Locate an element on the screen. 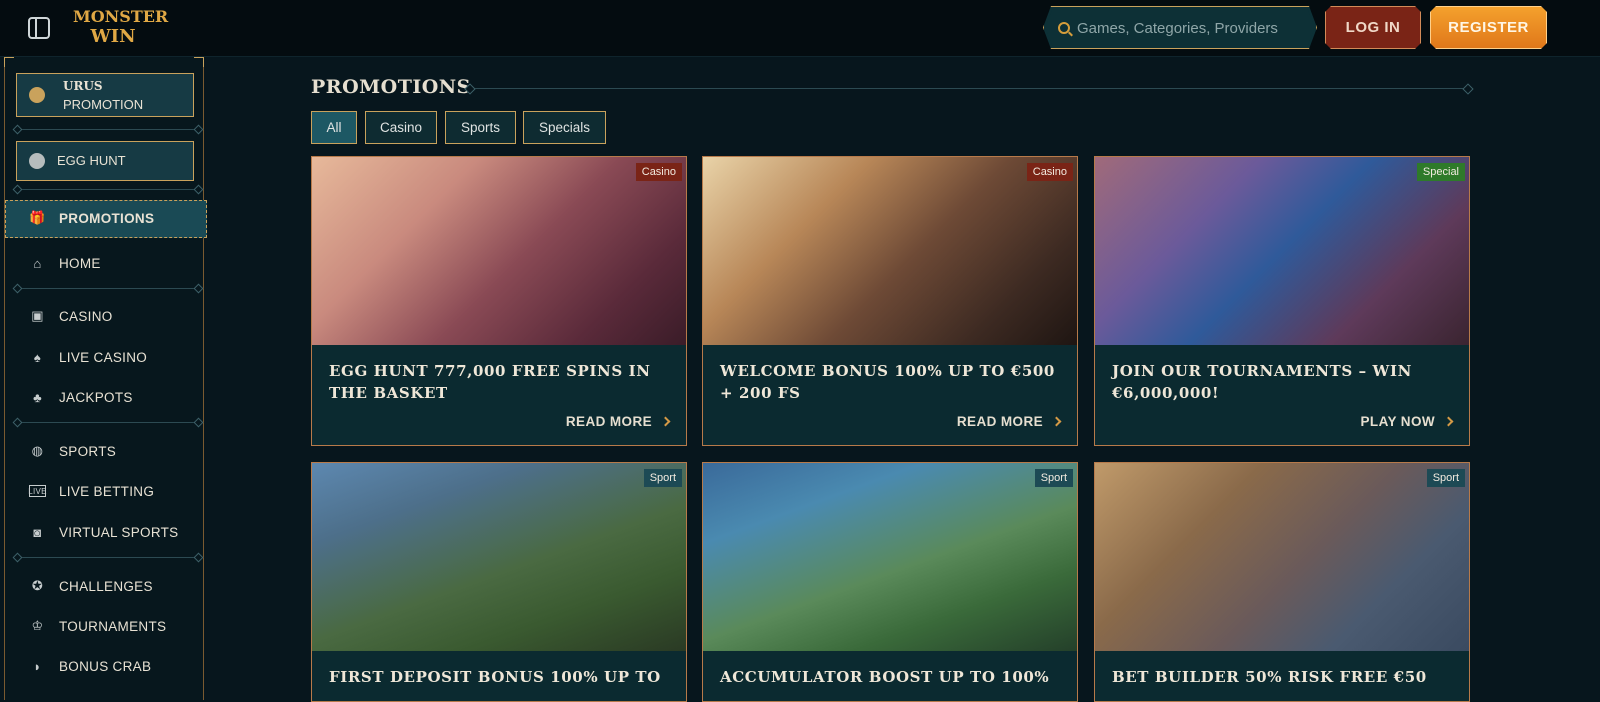 The height and width of the screenshot is (702, 1600). promo-image-welcome-bonus is located at coordinates (890, 251).